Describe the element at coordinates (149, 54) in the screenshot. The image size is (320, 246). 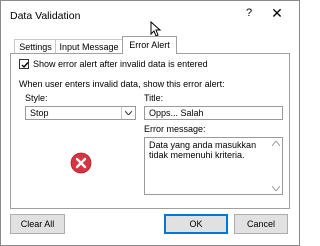
I see `active-tab-joint` at that location.